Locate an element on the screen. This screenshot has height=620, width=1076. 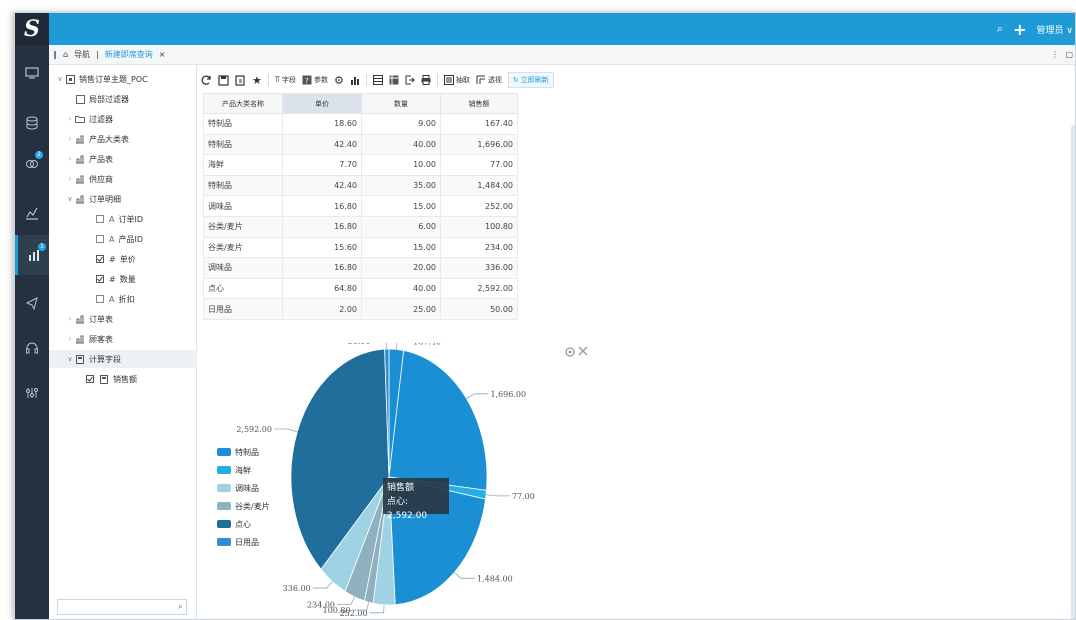
table-cell: 64.80 is located at coordinates (322, 288).